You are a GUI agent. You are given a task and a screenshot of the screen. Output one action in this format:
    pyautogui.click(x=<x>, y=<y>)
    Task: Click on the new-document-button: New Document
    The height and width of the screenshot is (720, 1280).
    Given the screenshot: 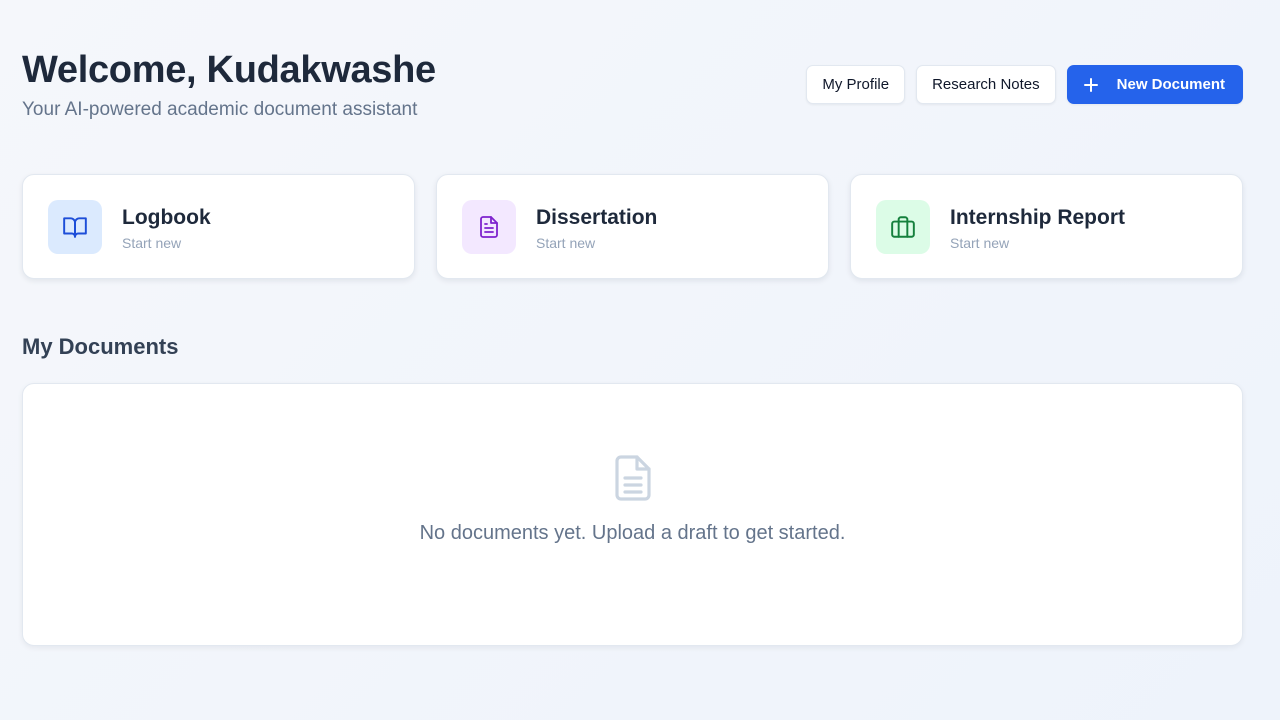 What is the action you would take?
    pyautogui.click(x=1154, y=84)
    